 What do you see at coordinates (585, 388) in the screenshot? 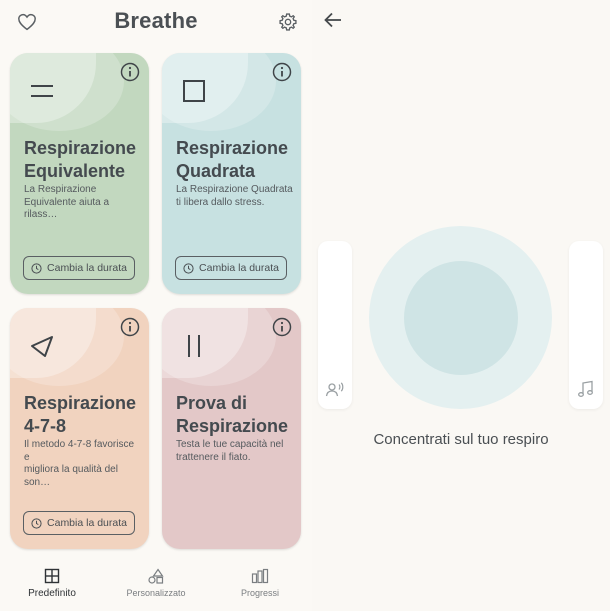
I see `music-note-icon` at bounding box center [585, 388].